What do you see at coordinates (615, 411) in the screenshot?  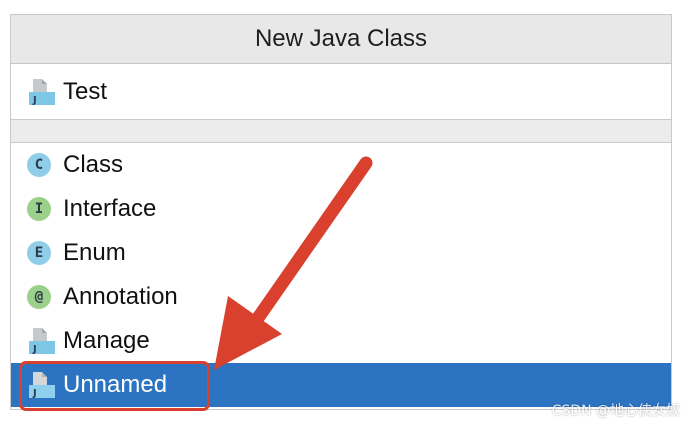 I see `watermark: CSDN @地心侠女奴` at bounding box center [615, 411].